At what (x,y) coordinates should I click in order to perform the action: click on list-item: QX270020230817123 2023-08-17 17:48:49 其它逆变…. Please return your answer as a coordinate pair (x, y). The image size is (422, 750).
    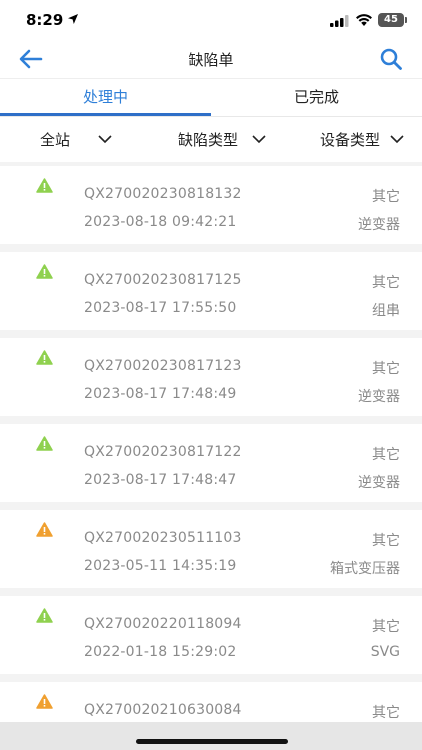
    Looking at the image, I should click on (211, 377).